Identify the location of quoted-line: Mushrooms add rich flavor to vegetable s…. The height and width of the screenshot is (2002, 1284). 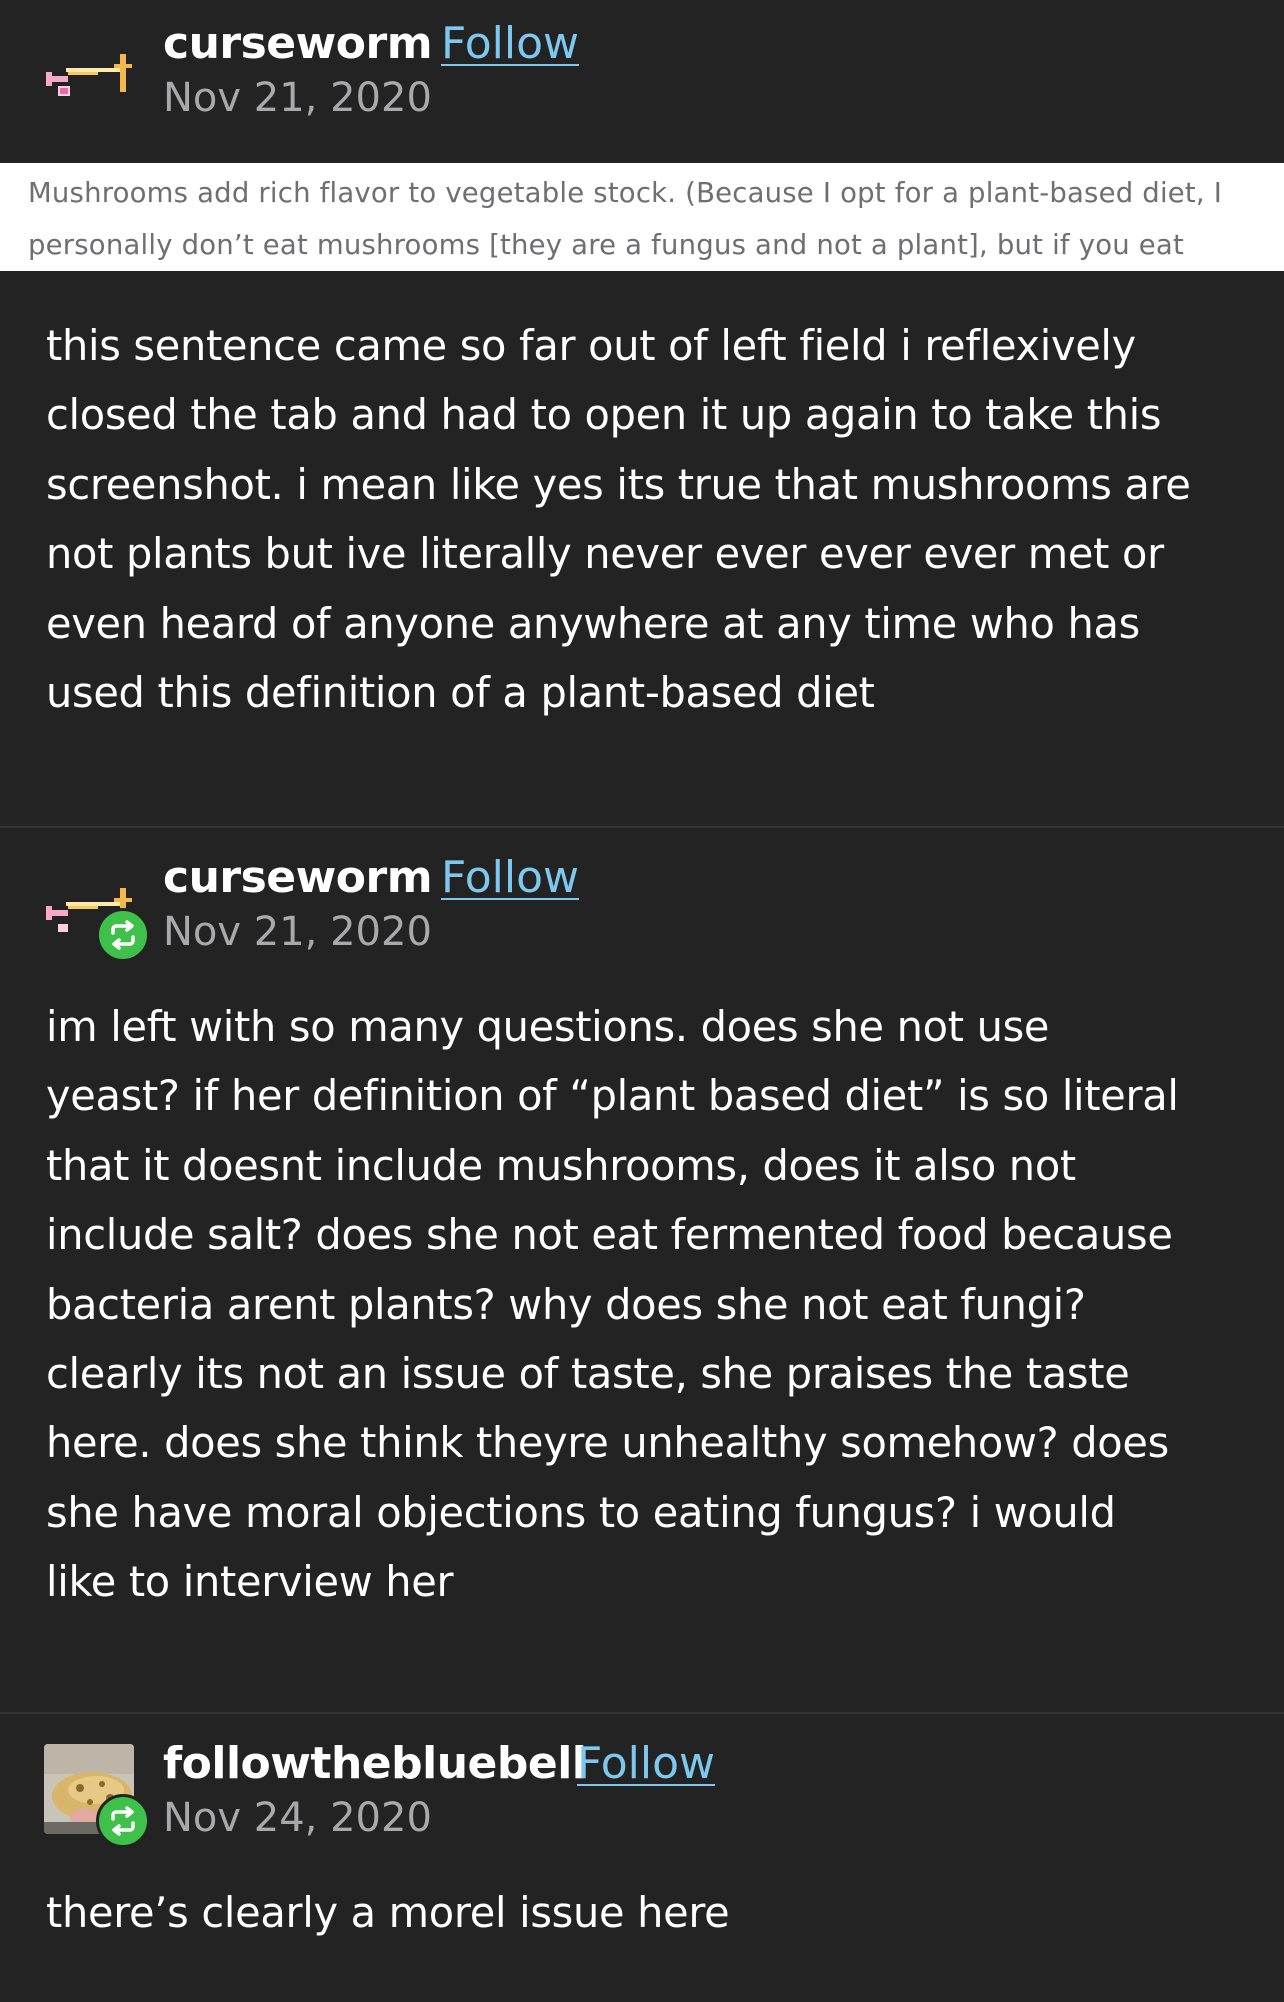
(625, 193).